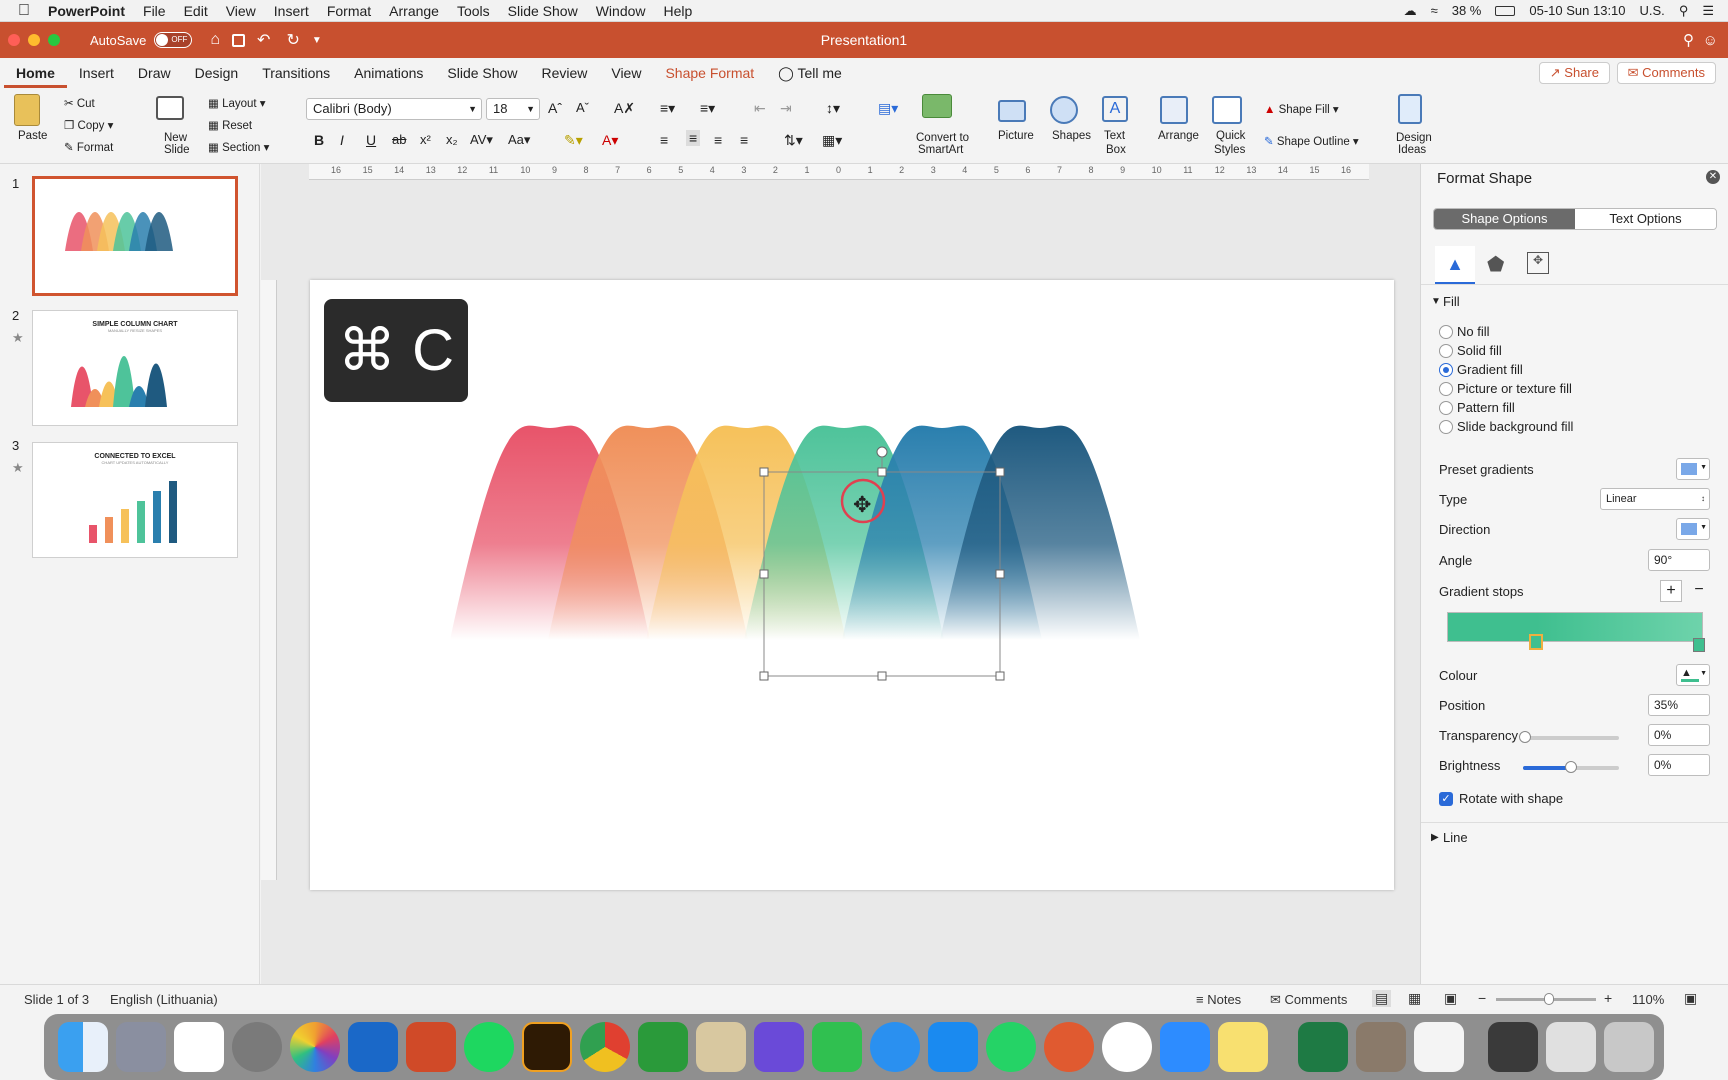 The width and height of the screenshot is (1728, 1080). Describe the element at coordinates (481, 140) in the screenshot. I see `char-spacing-icon: AV▾` at that location.